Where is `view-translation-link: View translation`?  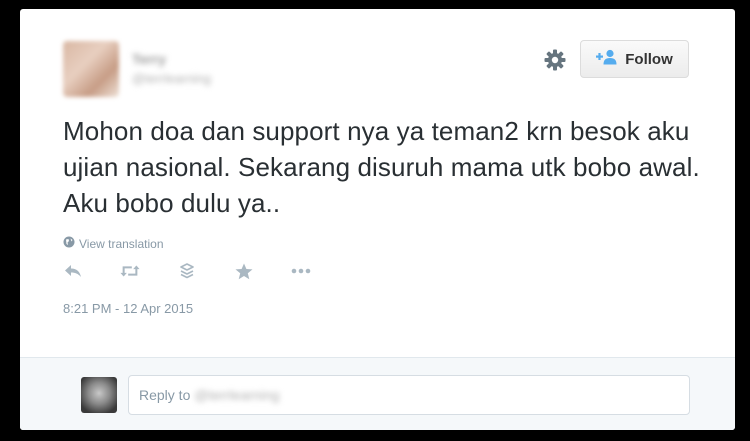
view-translation-link: View translation is located at coordinates (113, 244).